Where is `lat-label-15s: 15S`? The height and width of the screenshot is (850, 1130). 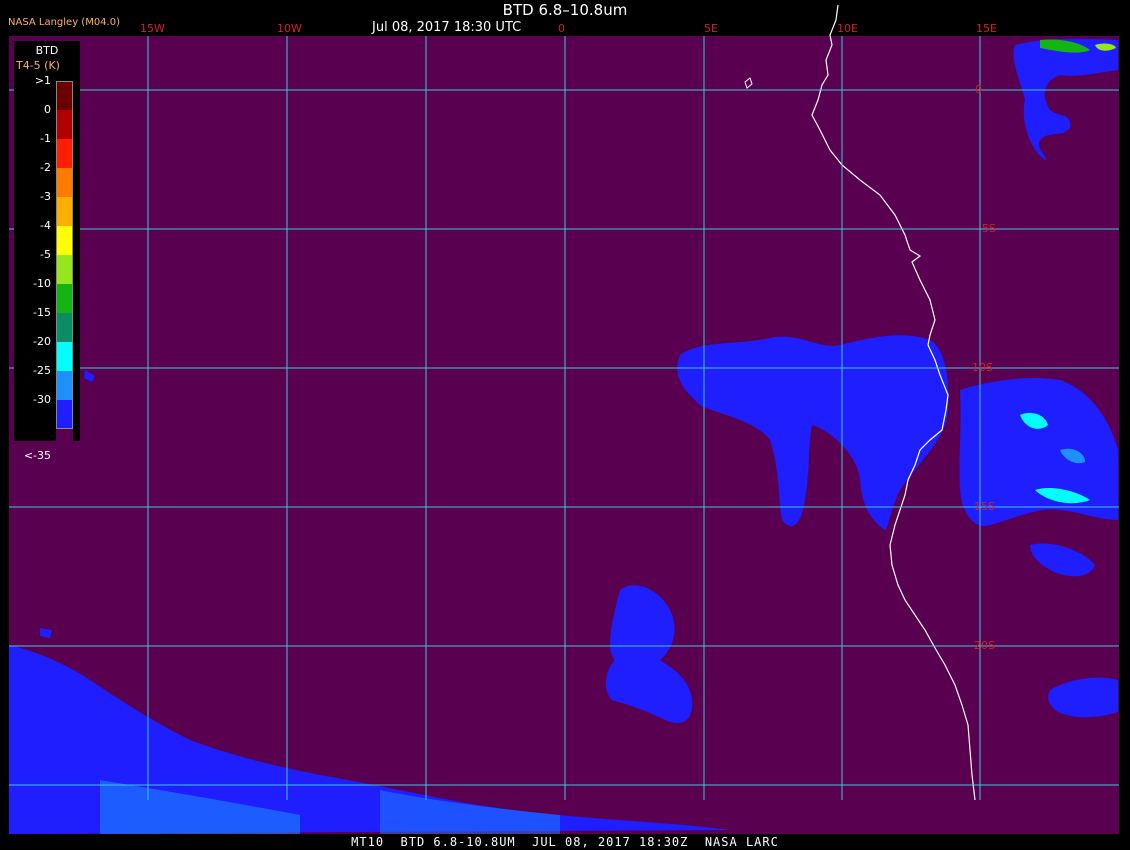
lat-label-15s: 15S is located at coordinates (984, 506).